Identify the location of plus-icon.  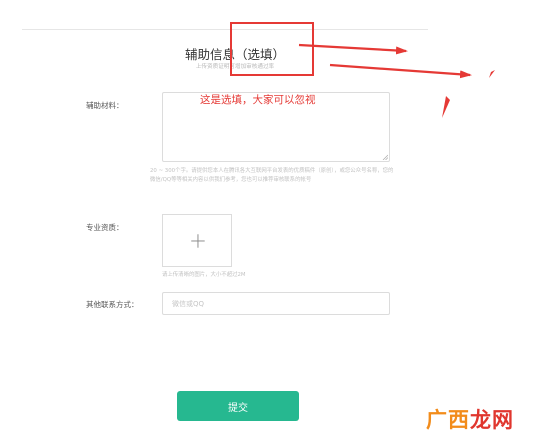
(198, 241).